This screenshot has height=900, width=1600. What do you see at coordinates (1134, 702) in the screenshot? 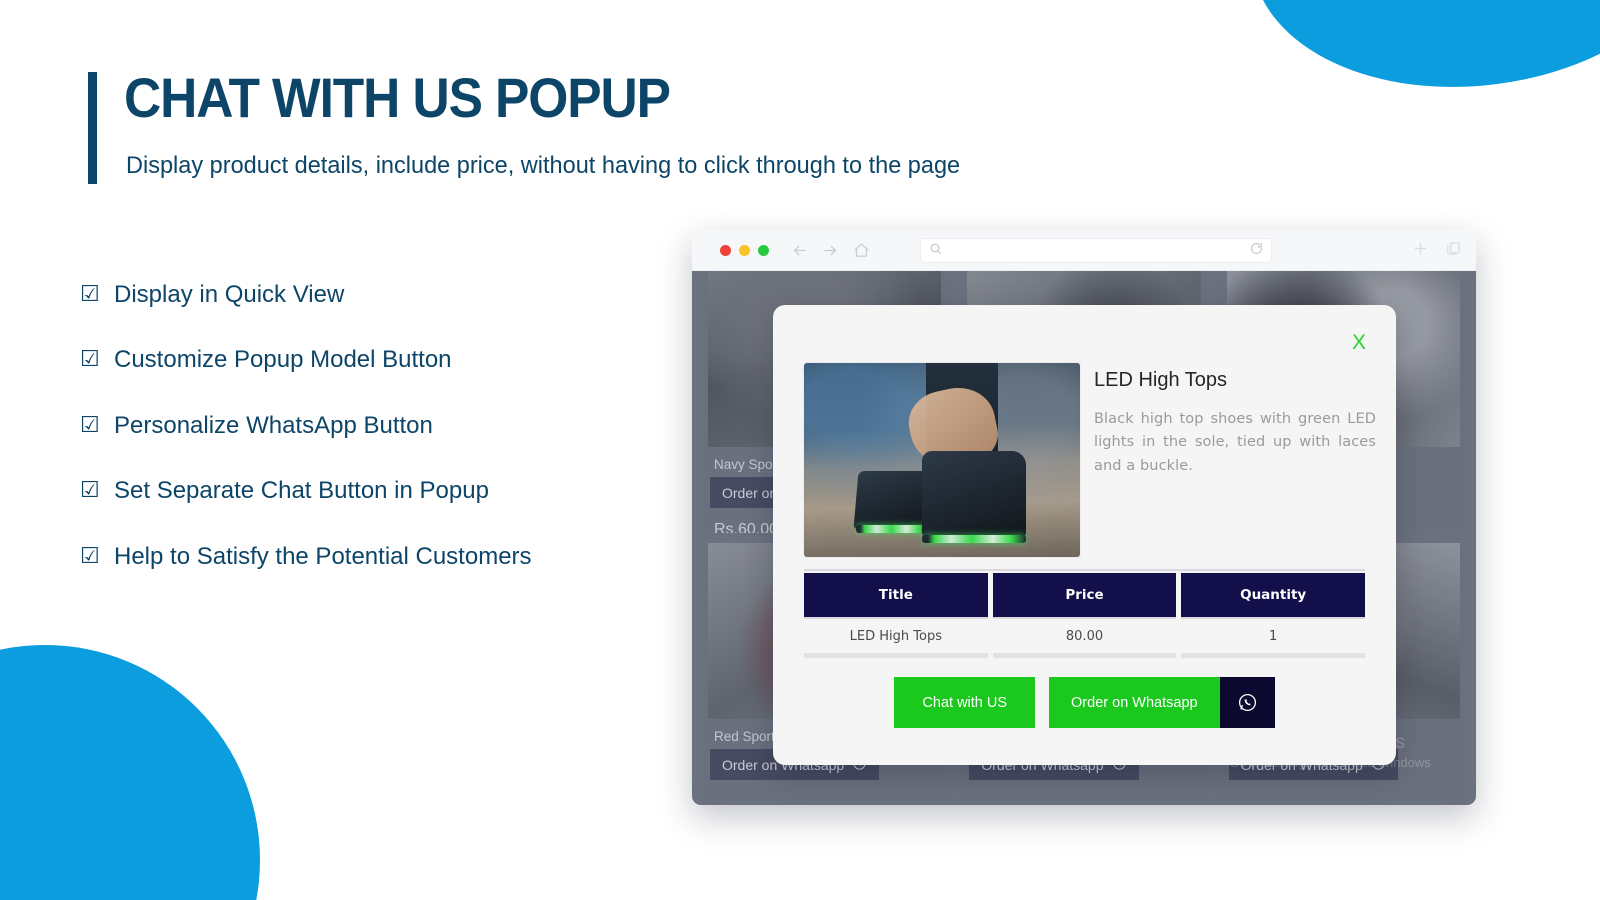
I see `order-on-whatsapp-label: Order on Whatsapp` at bounding box center [1134, 702].